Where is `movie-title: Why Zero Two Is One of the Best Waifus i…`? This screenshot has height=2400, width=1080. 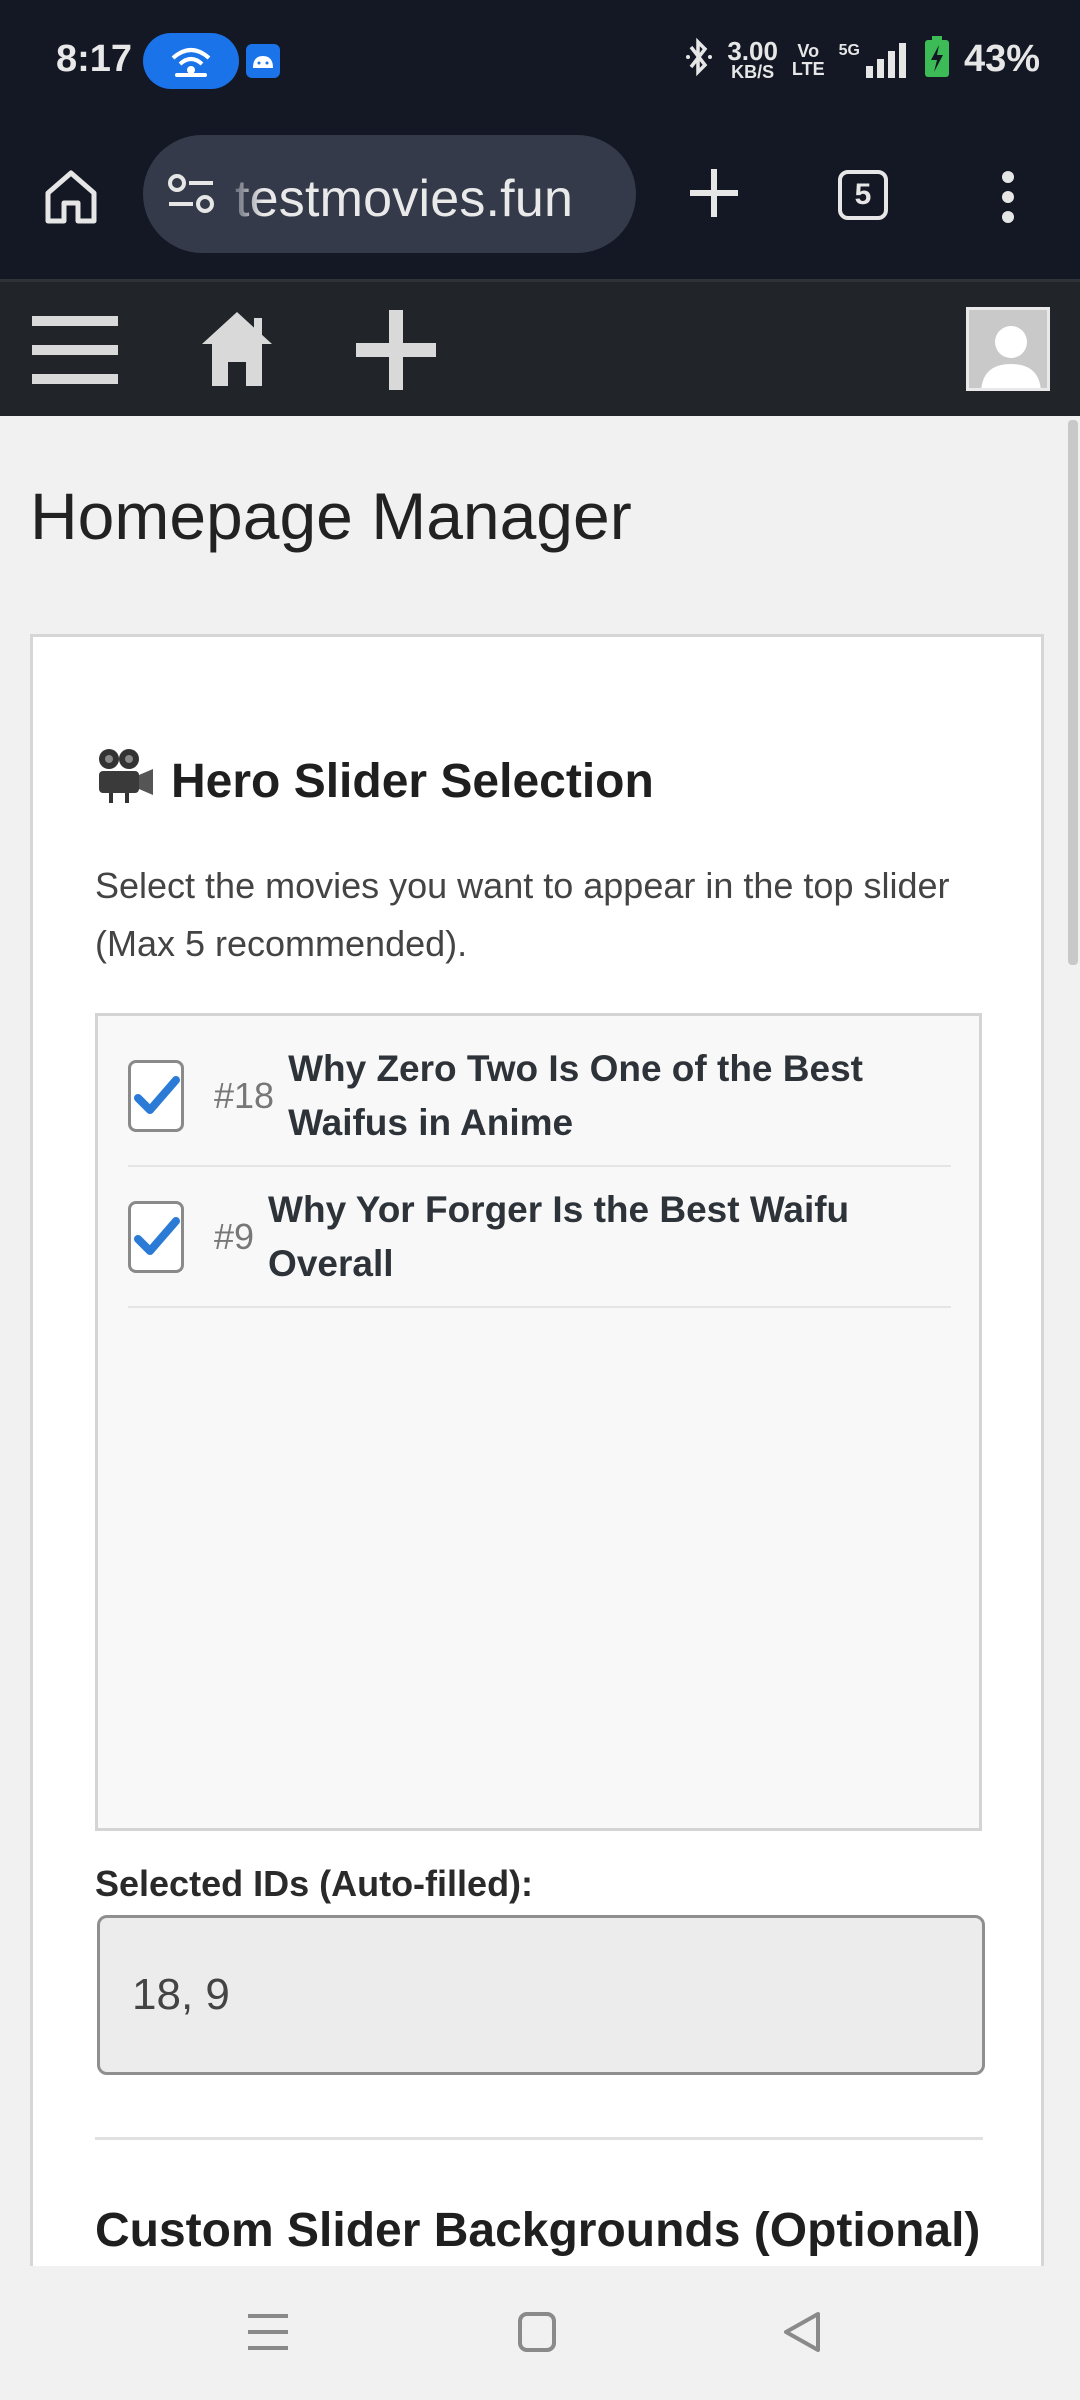
movie-title: Why Zero Two Is One of the Best Waifus i… is located at coordinates (575, 1095).